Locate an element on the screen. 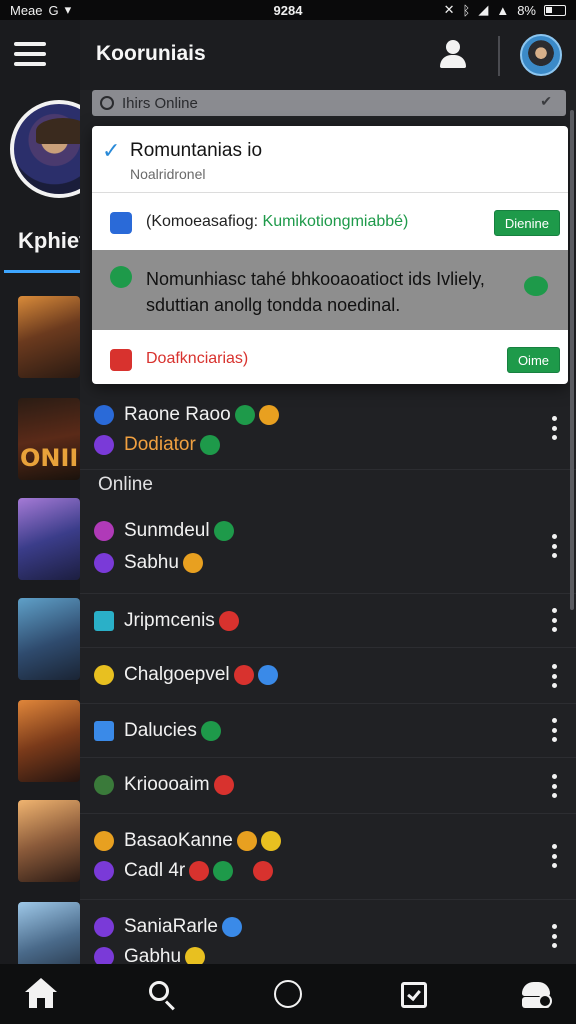  rail-label: Kphiet is located at coordinates (49, 241).